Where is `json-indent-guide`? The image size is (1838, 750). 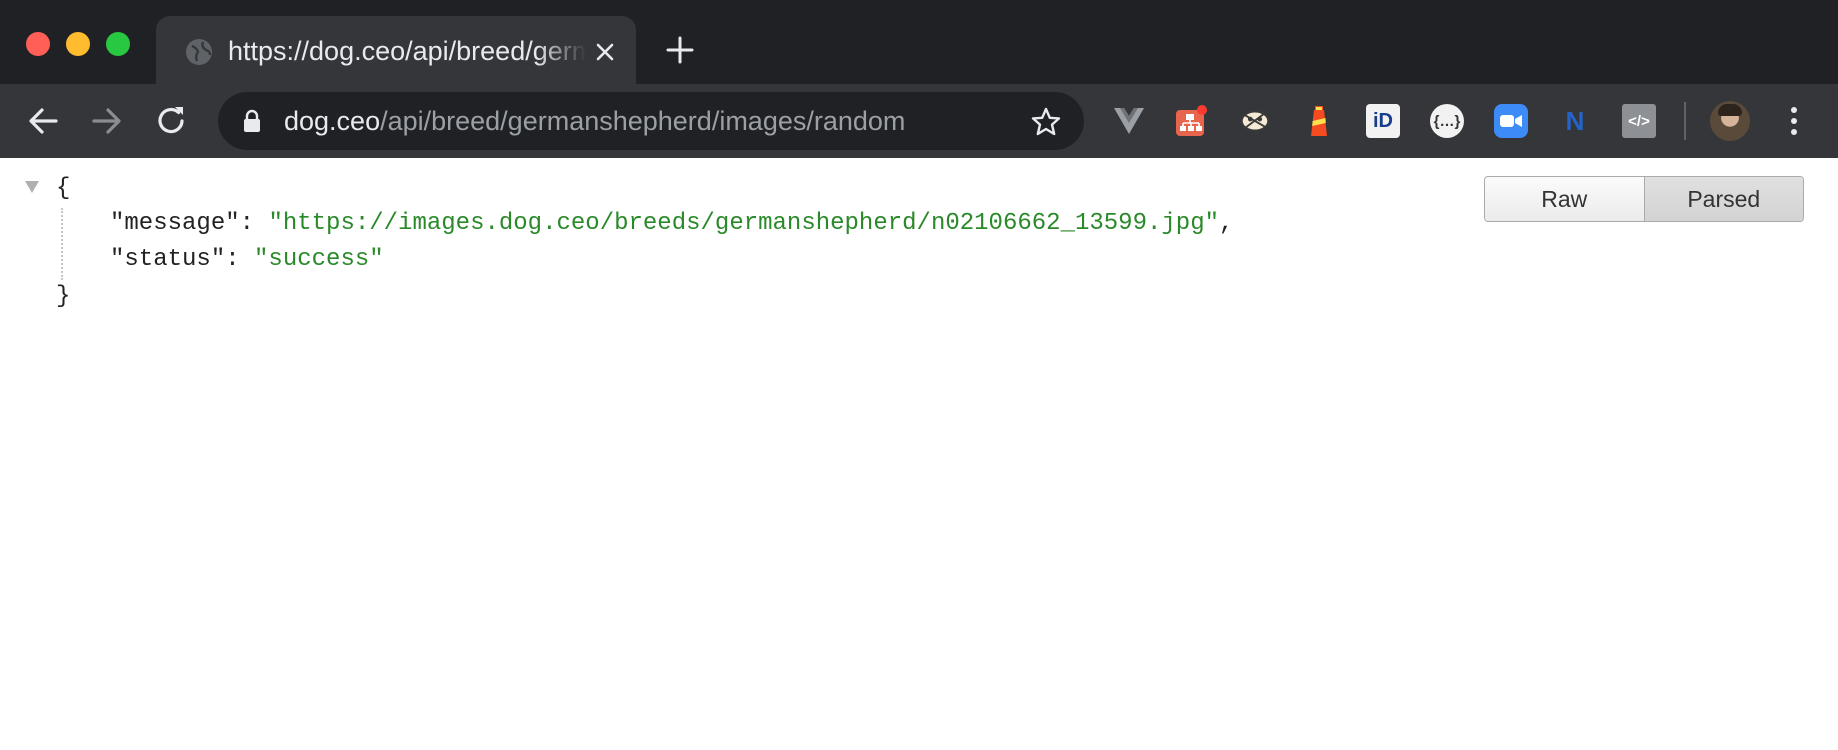 json-indent-guide is located at coordinates (62, 244).